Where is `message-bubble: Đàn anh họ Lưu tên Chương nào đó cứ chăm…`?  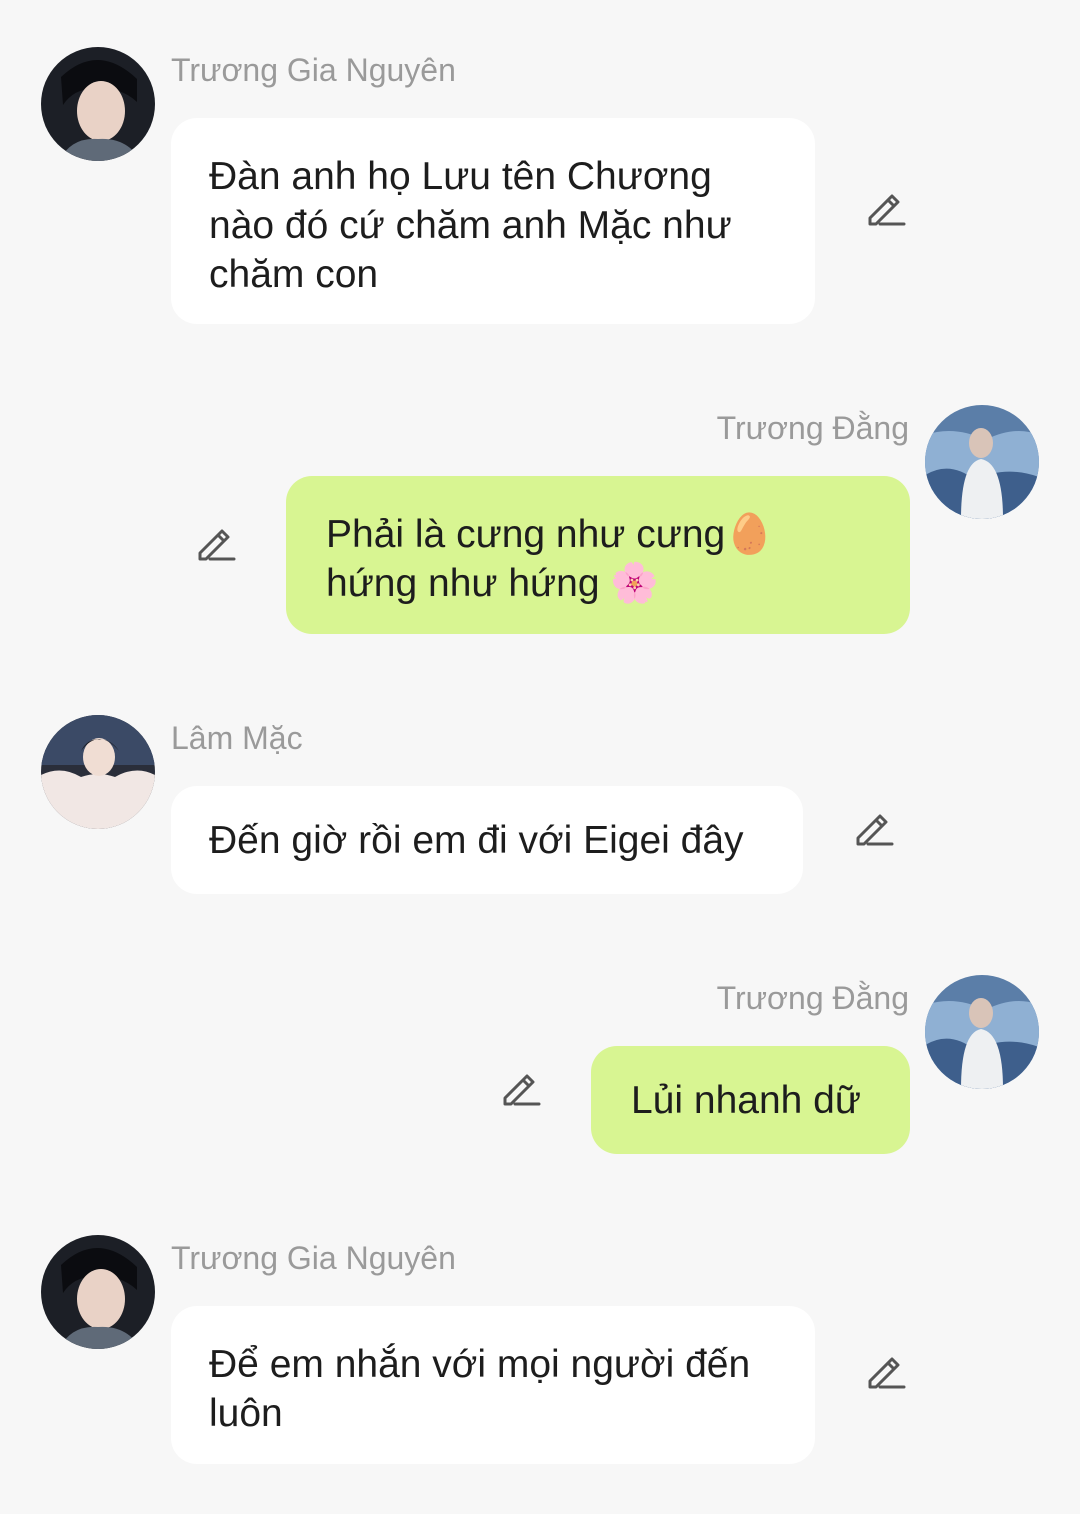
message-bubble: Đàn anh họ Lưu tên Chương nào đó cứ chăm… is located at coordinates (493, 221).